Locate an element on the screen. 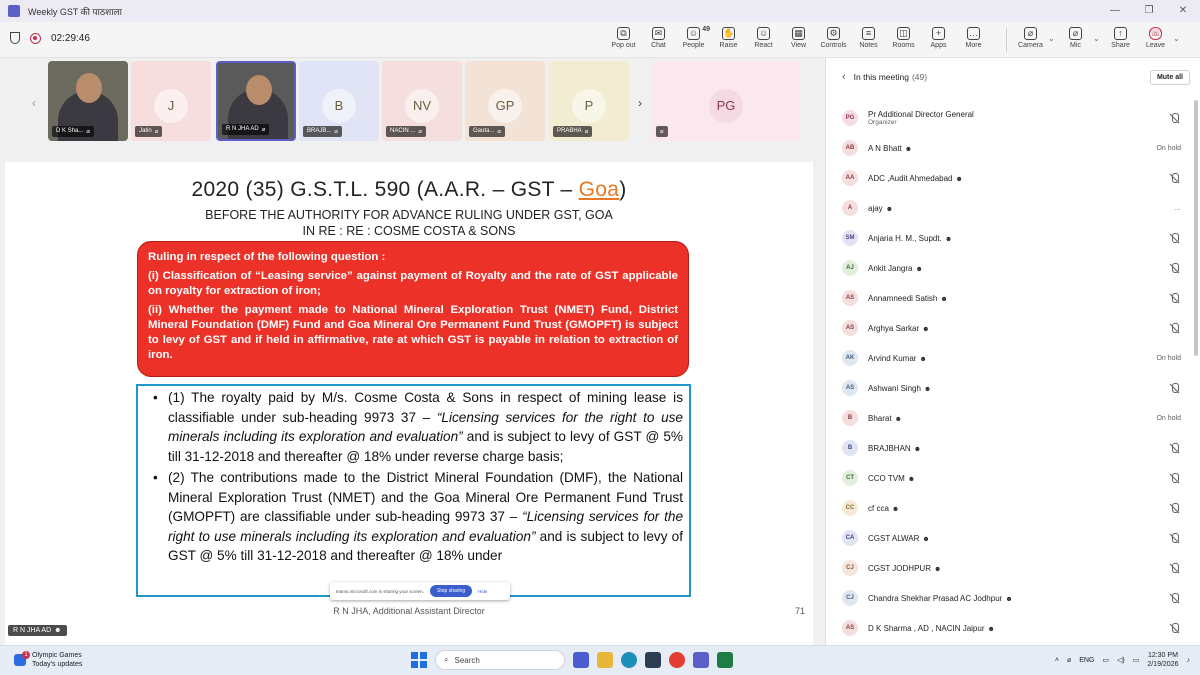  view-button: ▦ View is located at coordinates (798, 40).